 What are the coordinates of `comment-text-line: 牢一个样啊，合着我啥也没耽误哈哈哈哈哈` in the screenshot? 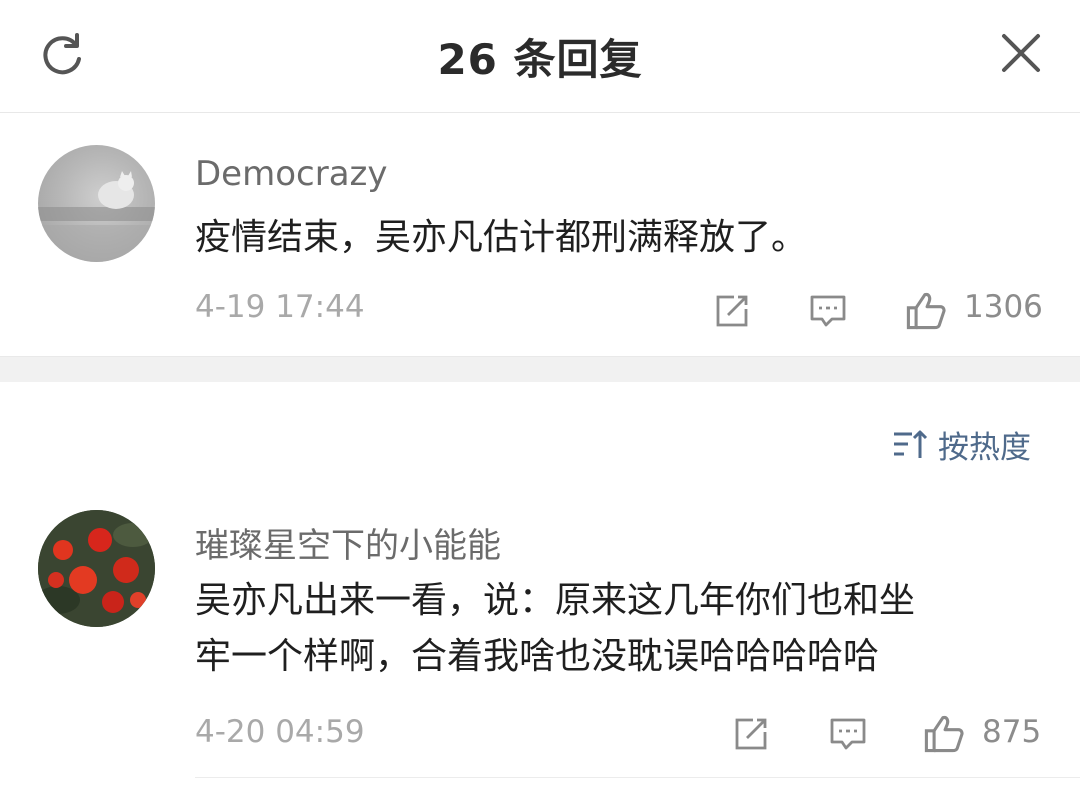 It's located at (537, 656).